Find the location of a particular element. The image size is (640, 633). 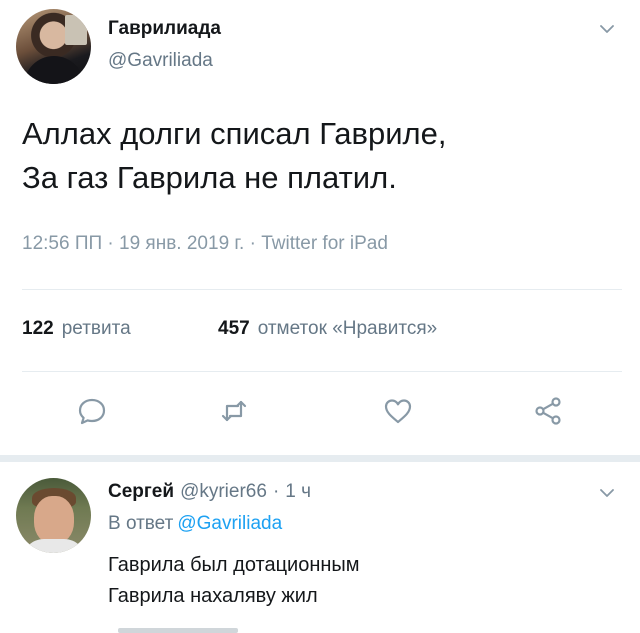

reply-to-label: В ответ is located at coordinates (141, 523).